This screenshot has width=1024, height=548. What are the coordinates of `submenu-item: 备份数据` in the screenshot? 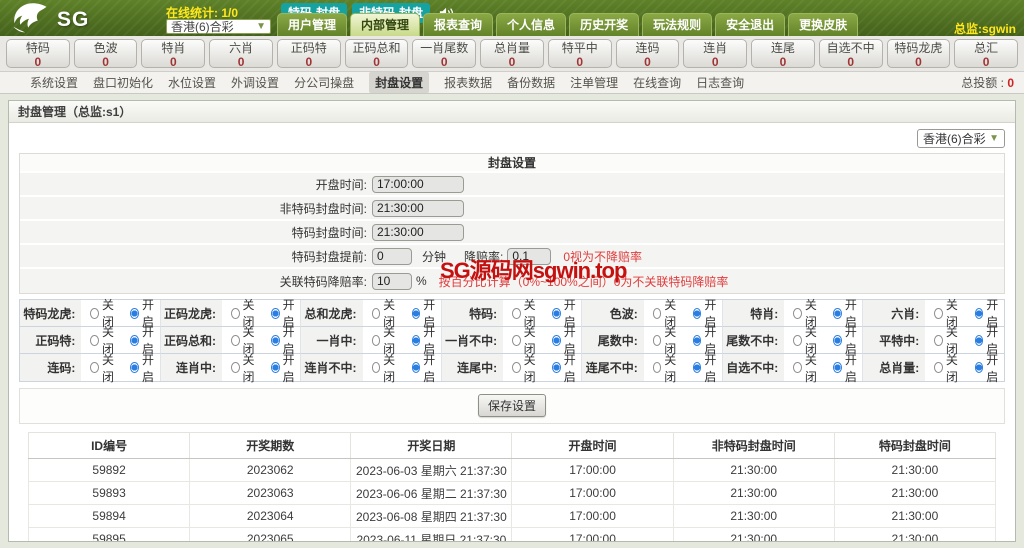 It's located at (531, 82).